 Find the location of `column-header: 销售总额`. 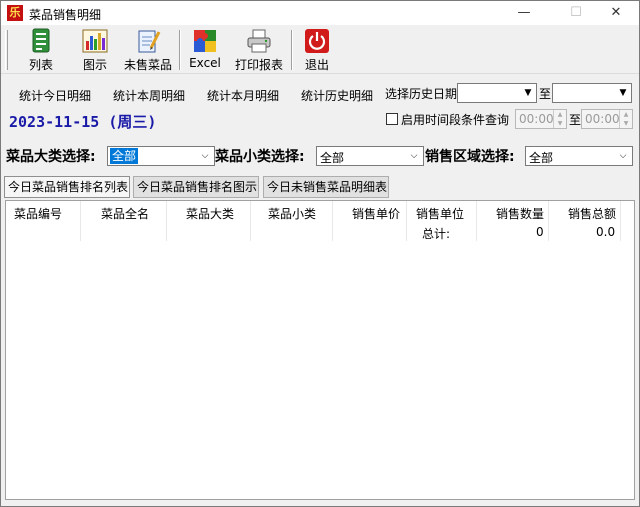

column-header: 销售总额 is located at coordinates (592, 213).